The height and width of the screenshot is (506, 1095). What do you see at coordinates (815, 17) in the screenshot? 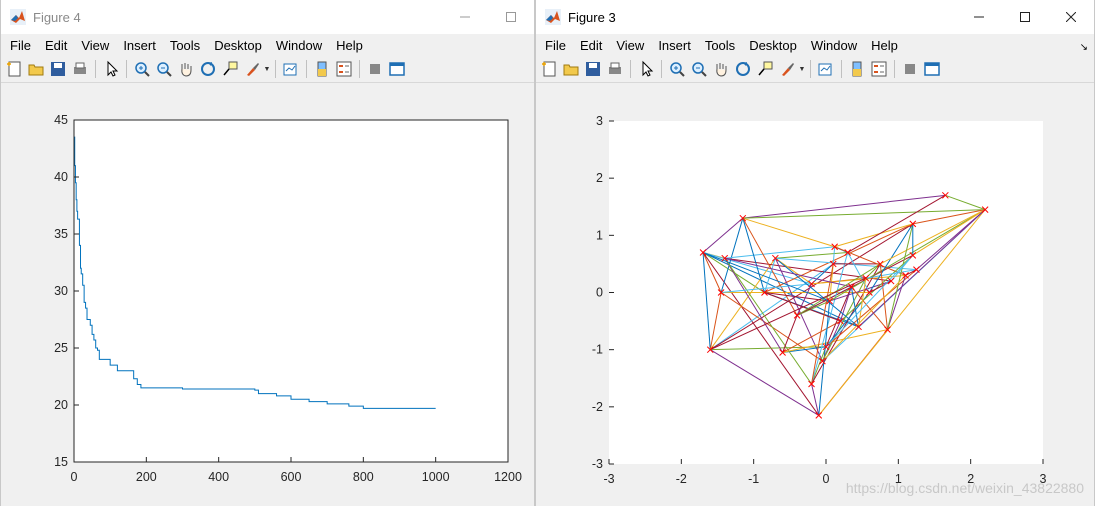
I see `title-bar: Figure 3` at bounding box center [815, 17].